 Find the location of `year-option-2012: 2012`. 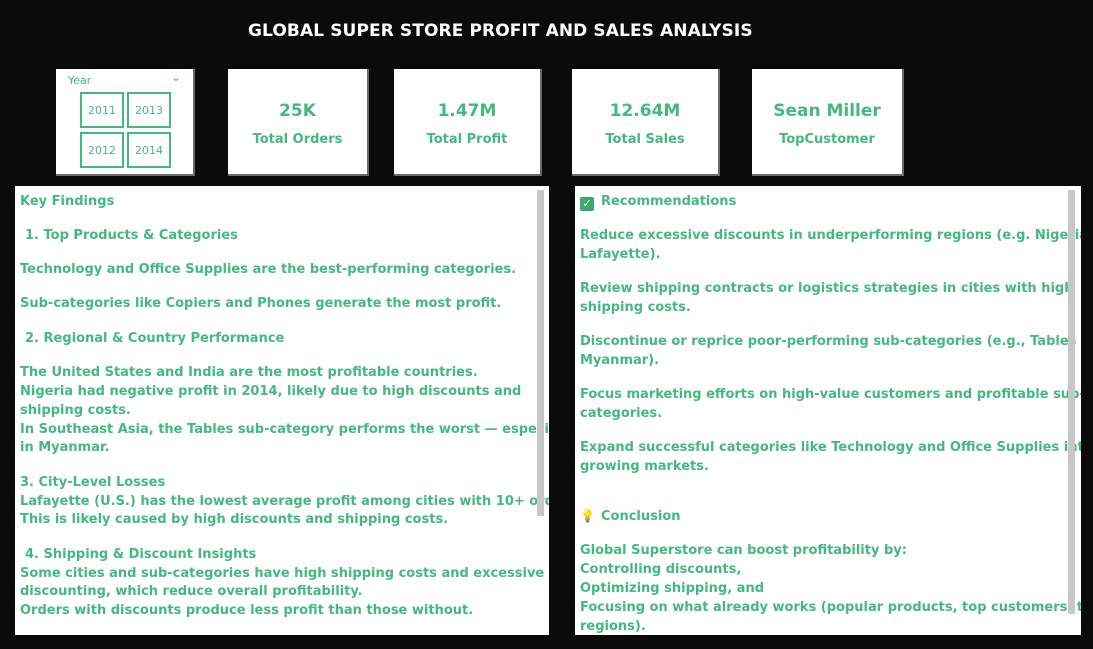

year-option-2012: 2012 is located at coordinates (102, 150).